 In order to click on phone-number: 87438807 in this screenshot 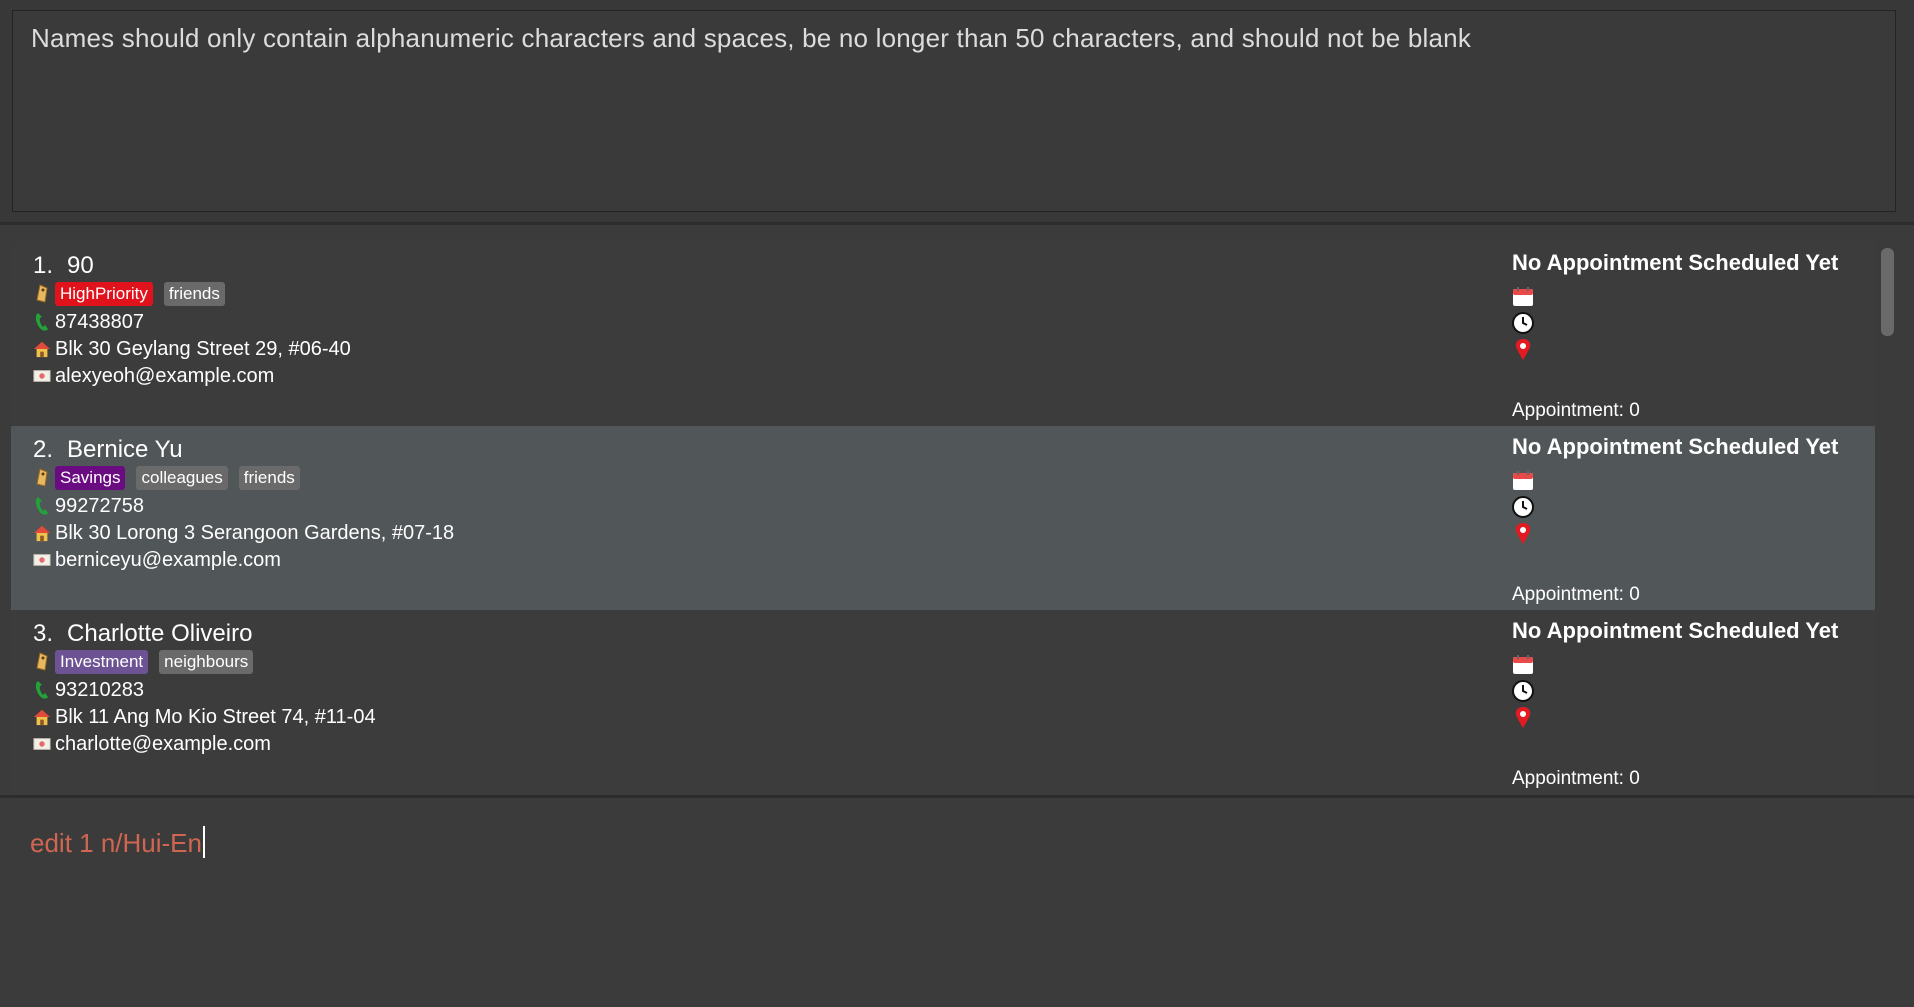, I will do `click(99, 321)`.